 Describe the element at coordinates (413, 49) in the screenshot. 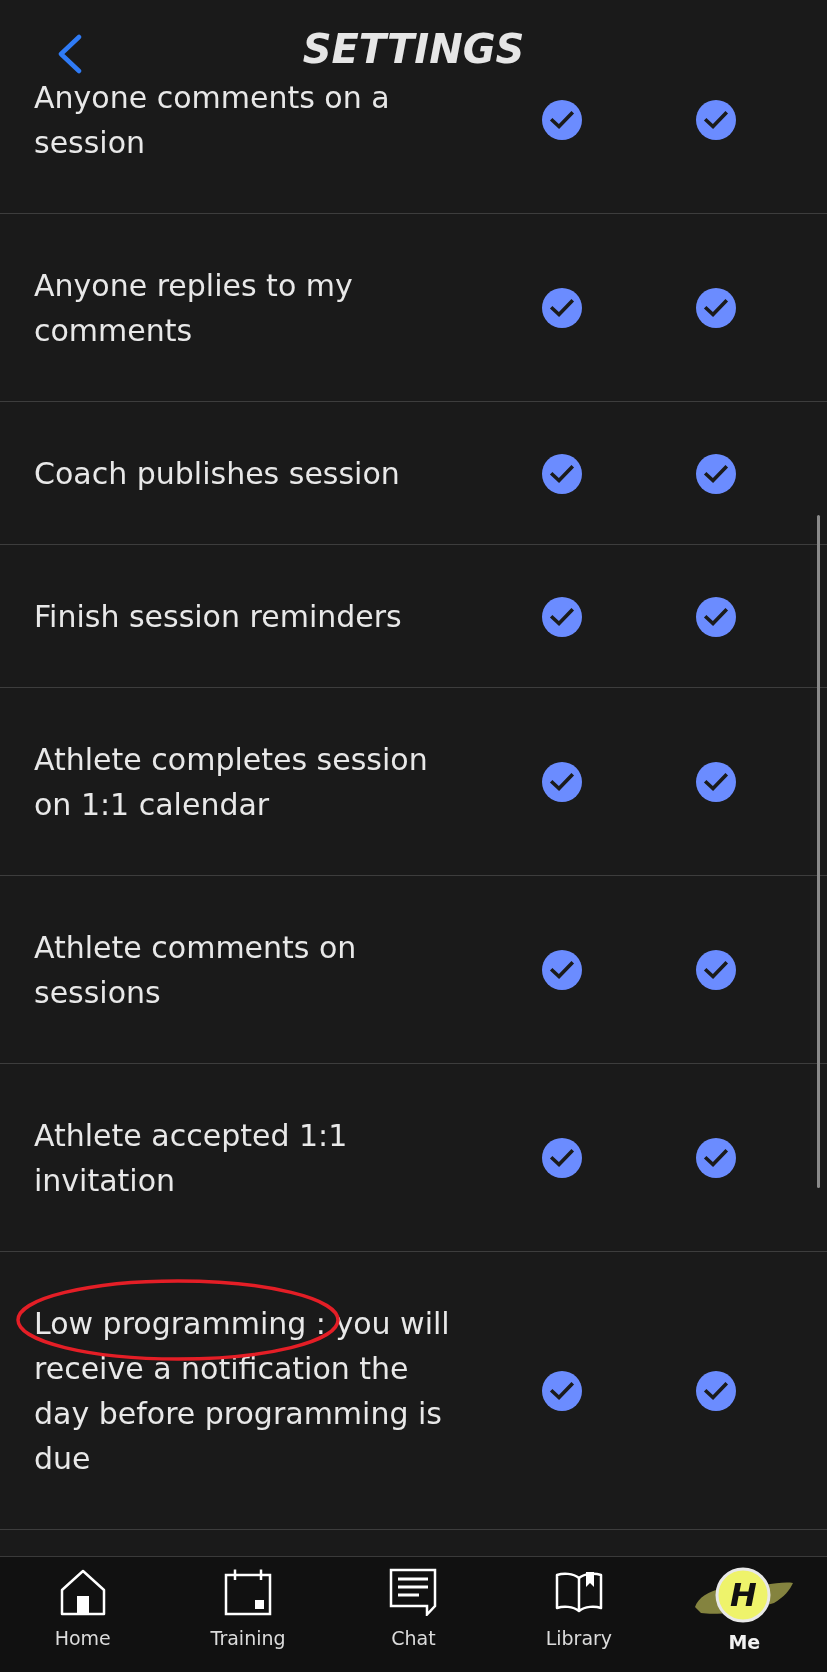

I see `page-title: SETTINGS` at that location.